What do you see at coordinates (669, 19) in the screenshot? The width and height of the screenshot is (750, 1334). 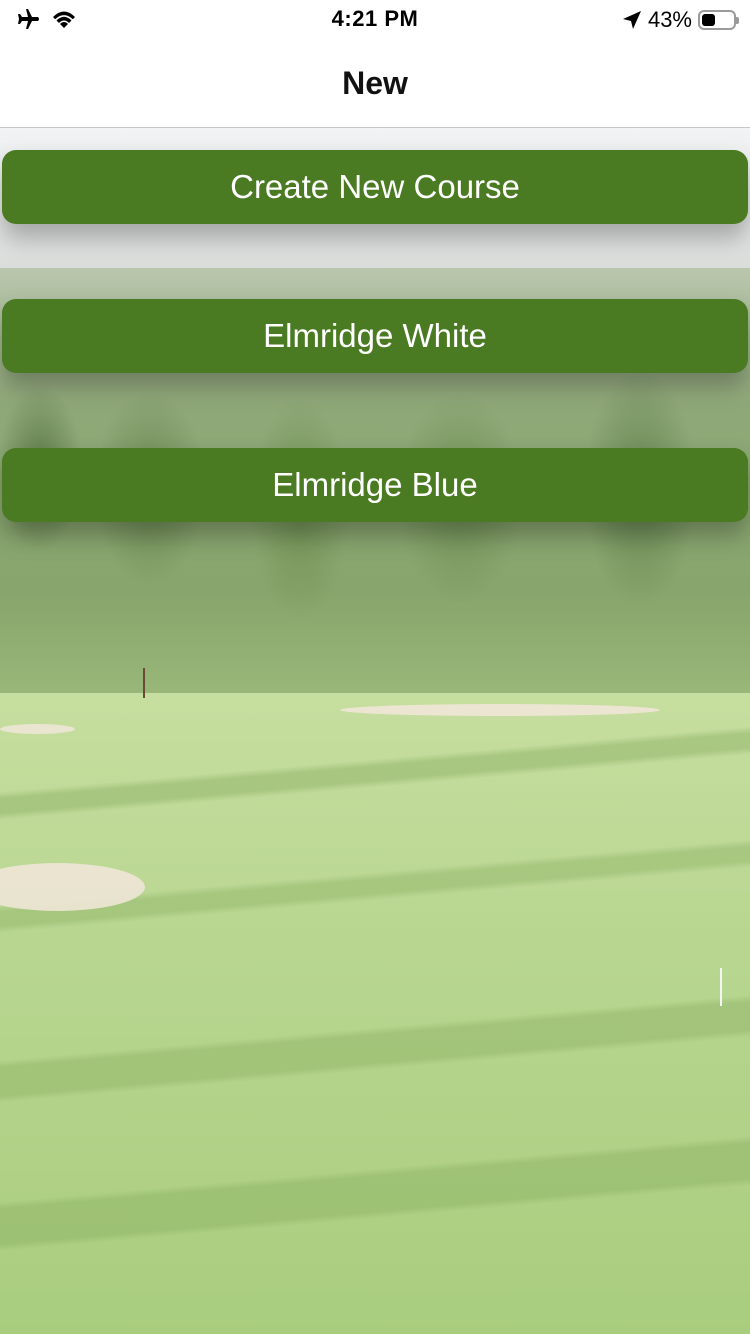 I see `battery-percent: 43%` at bounding box center [669, 19].